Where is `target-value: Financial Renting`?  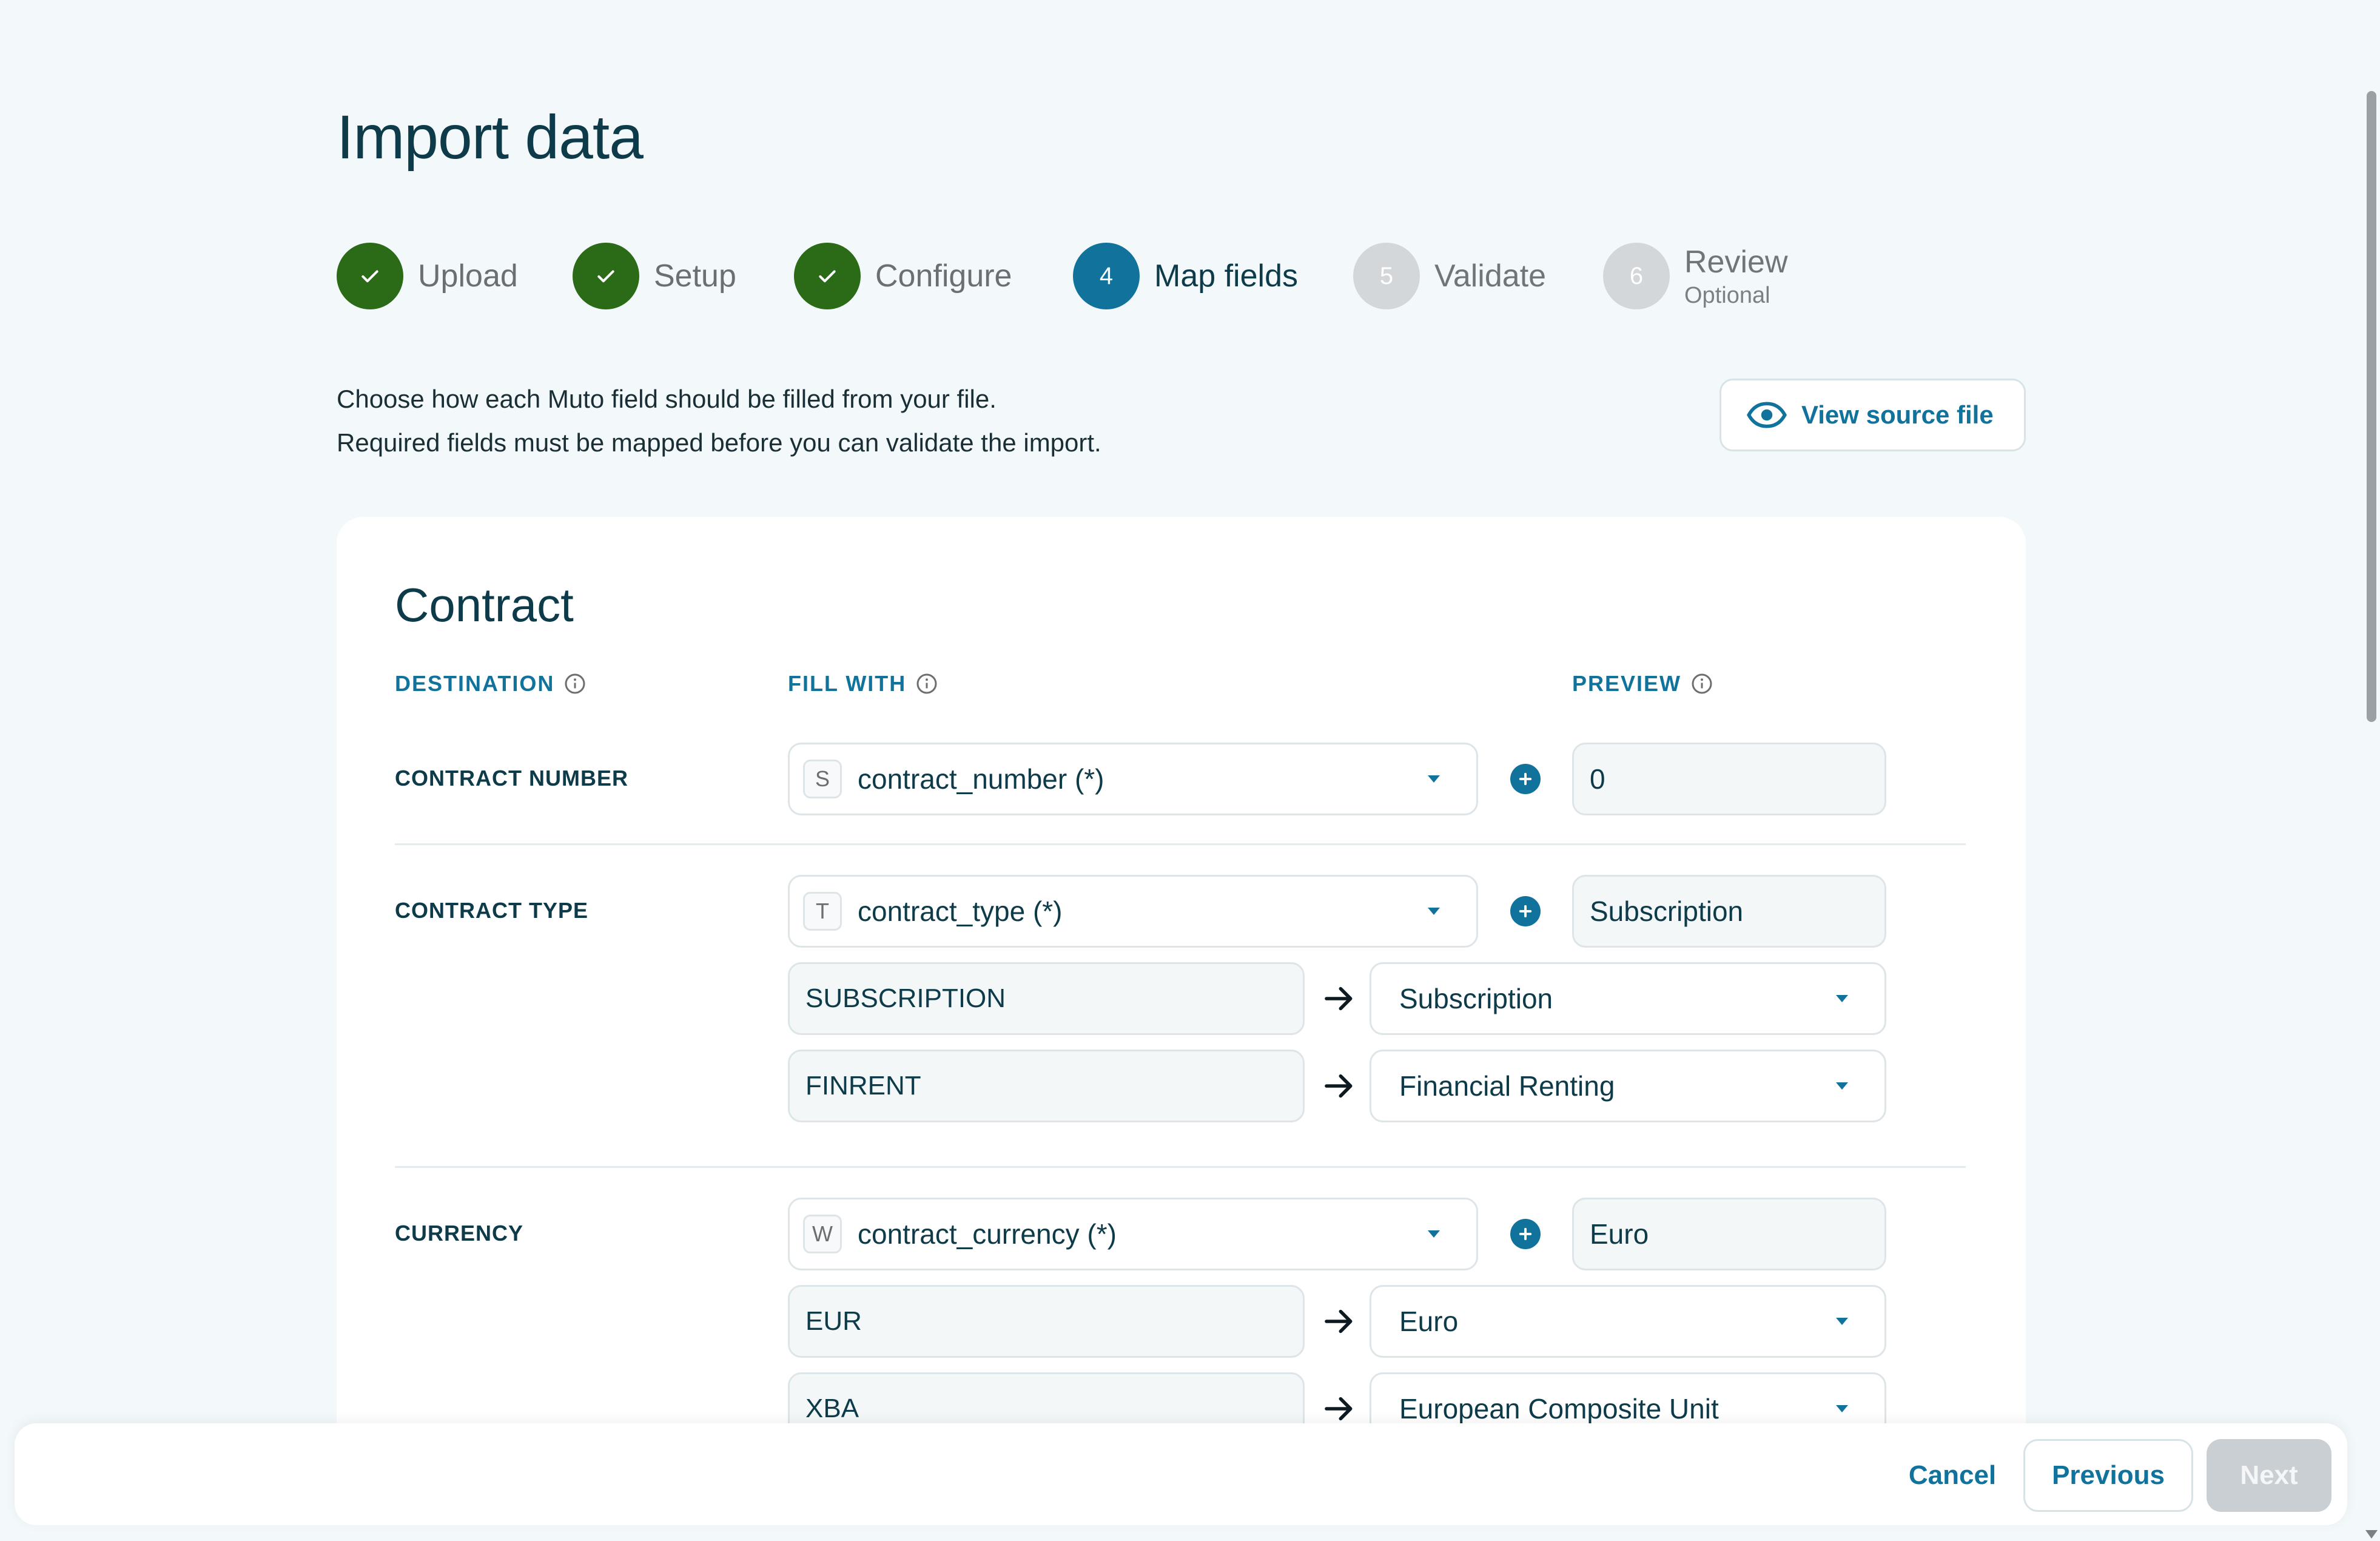 target-value: Financial Renting is located at coordinates (1507, 1086).